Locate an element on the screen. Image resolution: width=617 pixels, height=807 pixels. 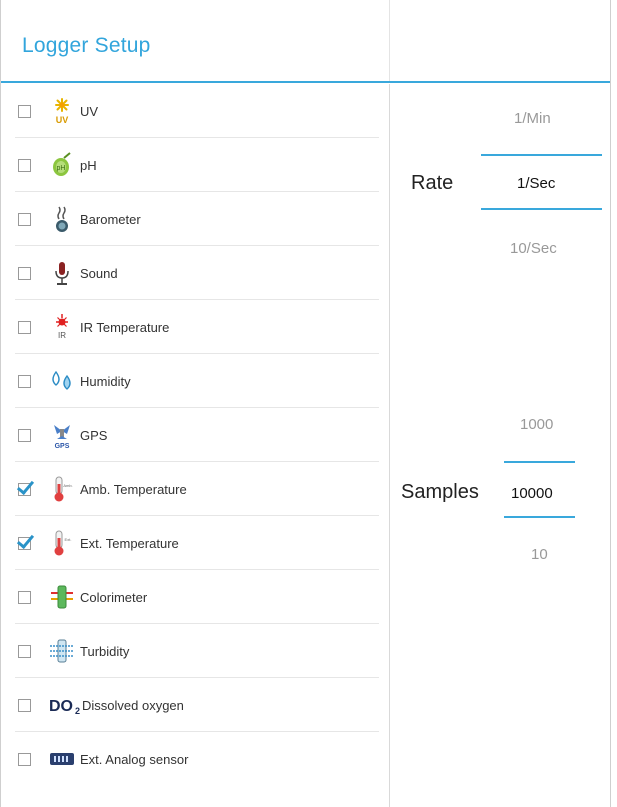
page-title: Logger Setup is located at coordinates (86, 45).